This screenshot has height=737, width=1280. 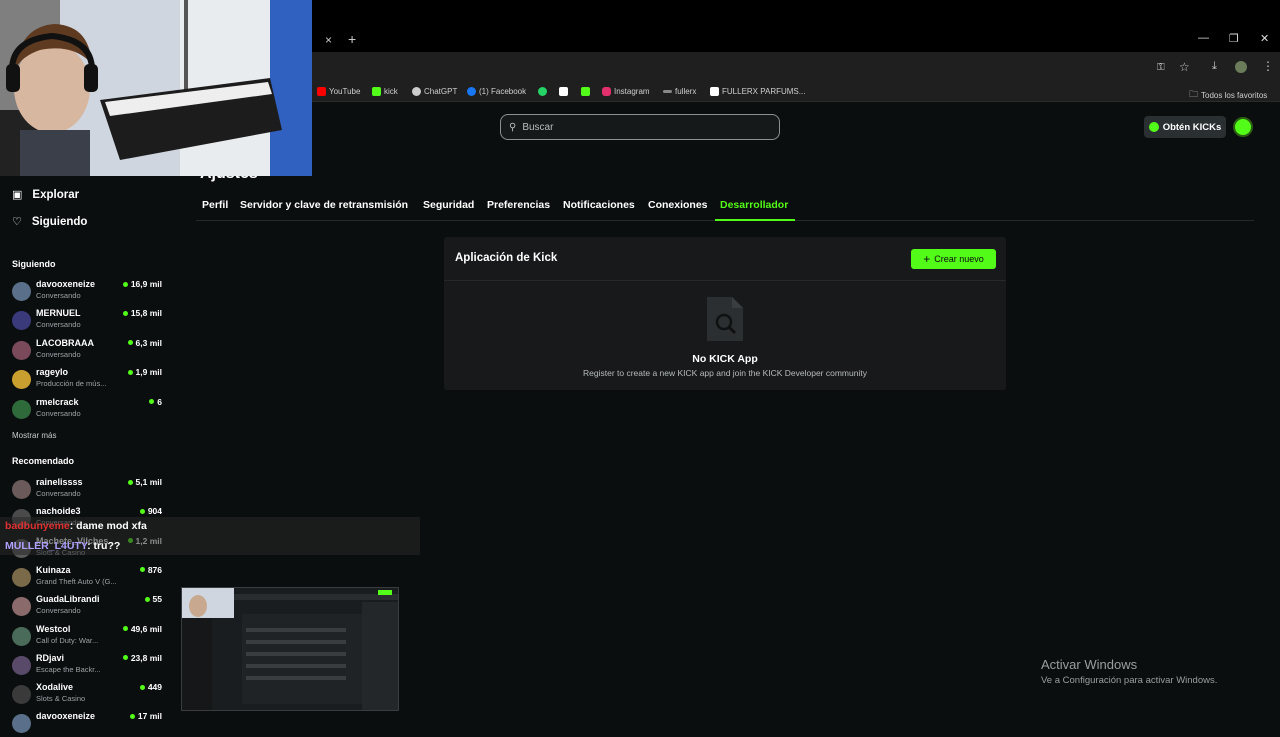 What do you see at coordinates (49, 222) in the screenshot?
I see `nav-following: ♡ Siguiendo` at bounding box center [49, 222].